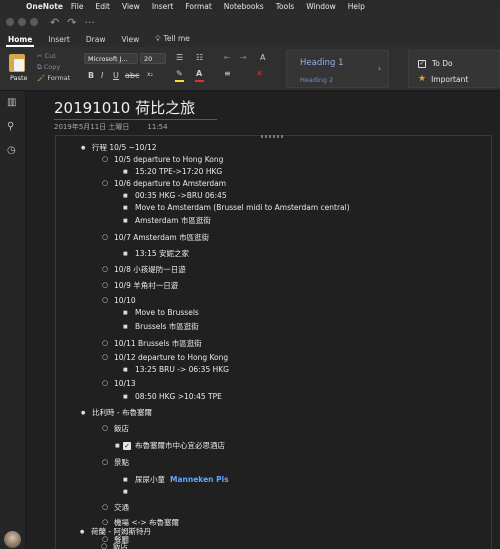 This screenshot has width=500, height=549. What do you see at coordinates (179, 81) in the screenshot?
I see `highlight-color-bar` at bounding box center [179, 81].